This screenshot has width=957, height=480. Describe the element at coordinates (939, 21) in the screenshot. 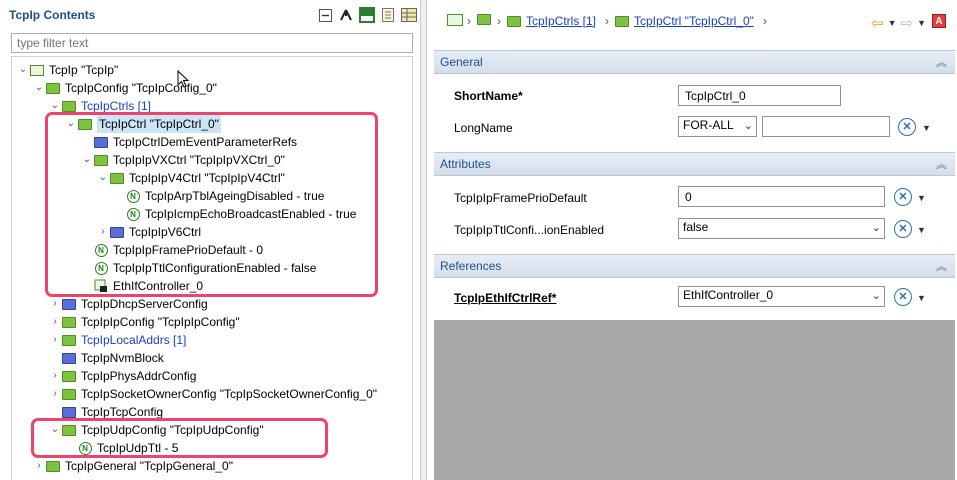

I see `a-badge-icon: A` at that location.